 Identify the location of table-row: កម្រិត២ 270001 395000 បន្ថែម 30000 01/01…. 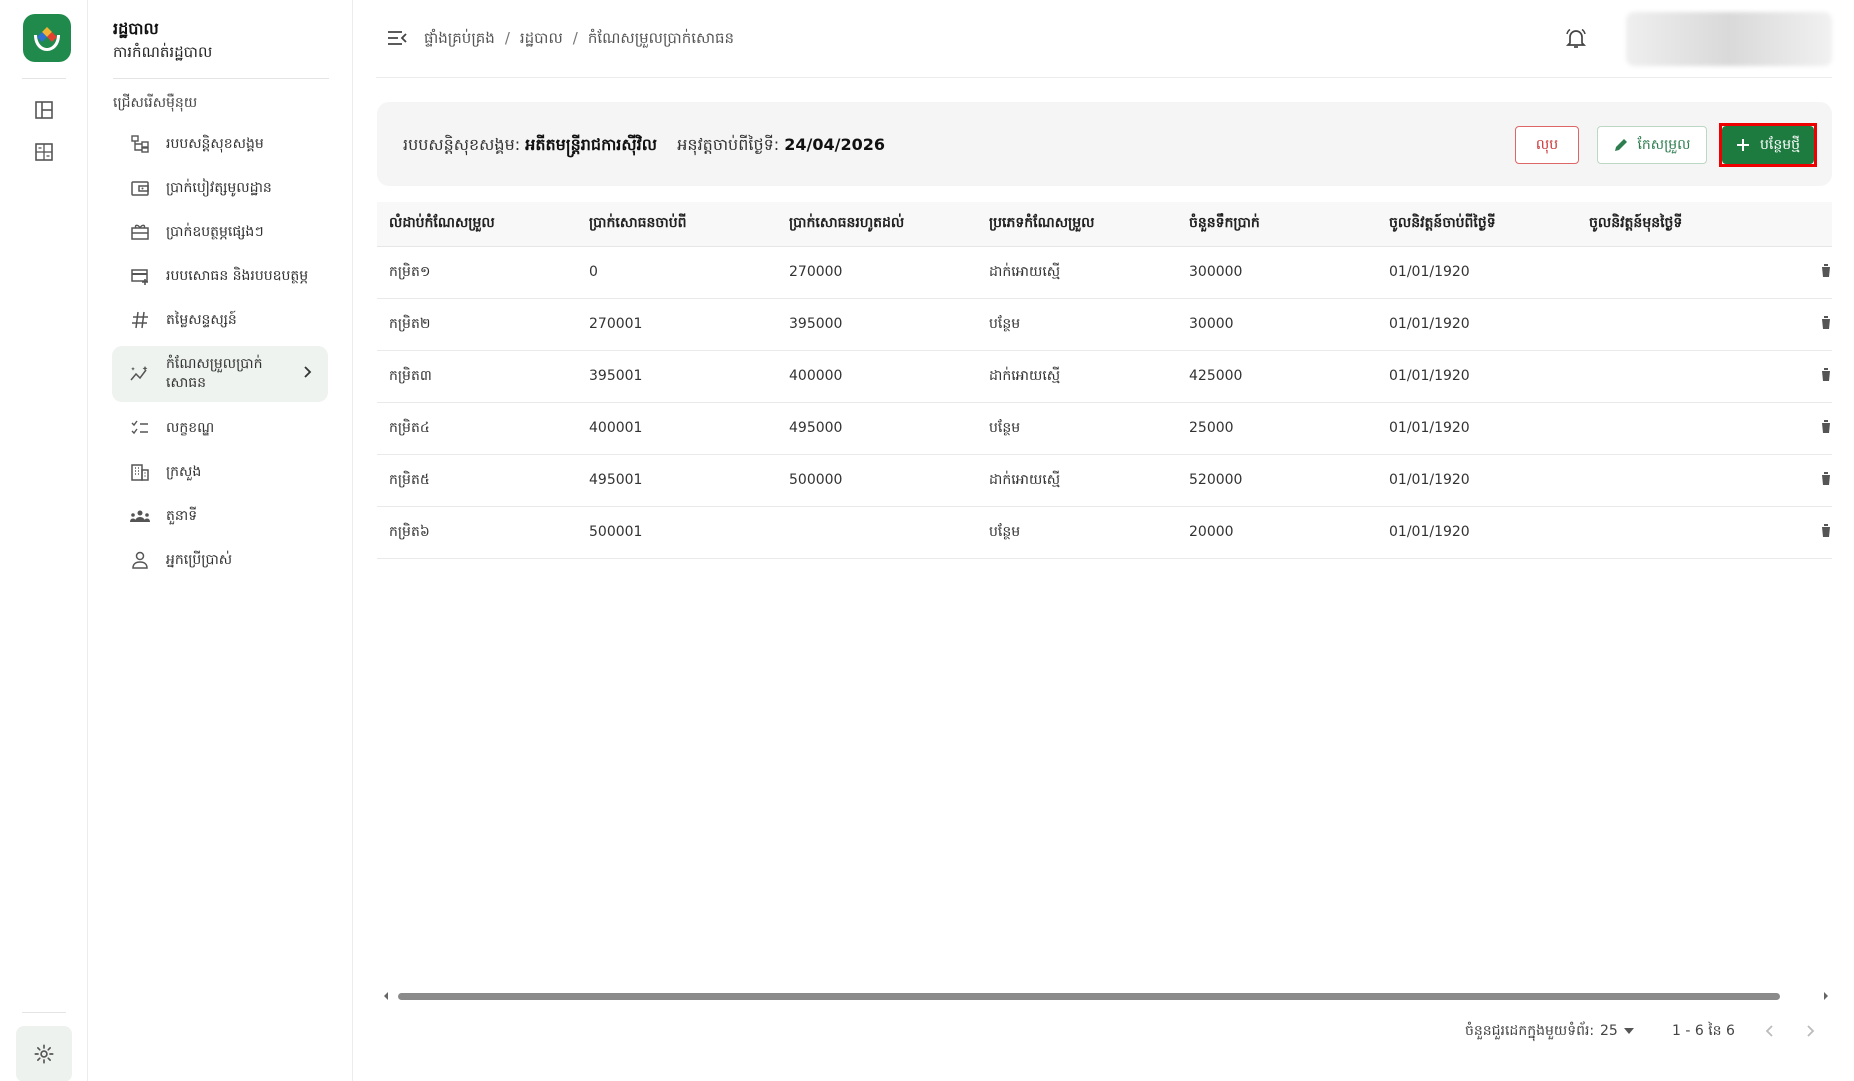
(1104, 324).